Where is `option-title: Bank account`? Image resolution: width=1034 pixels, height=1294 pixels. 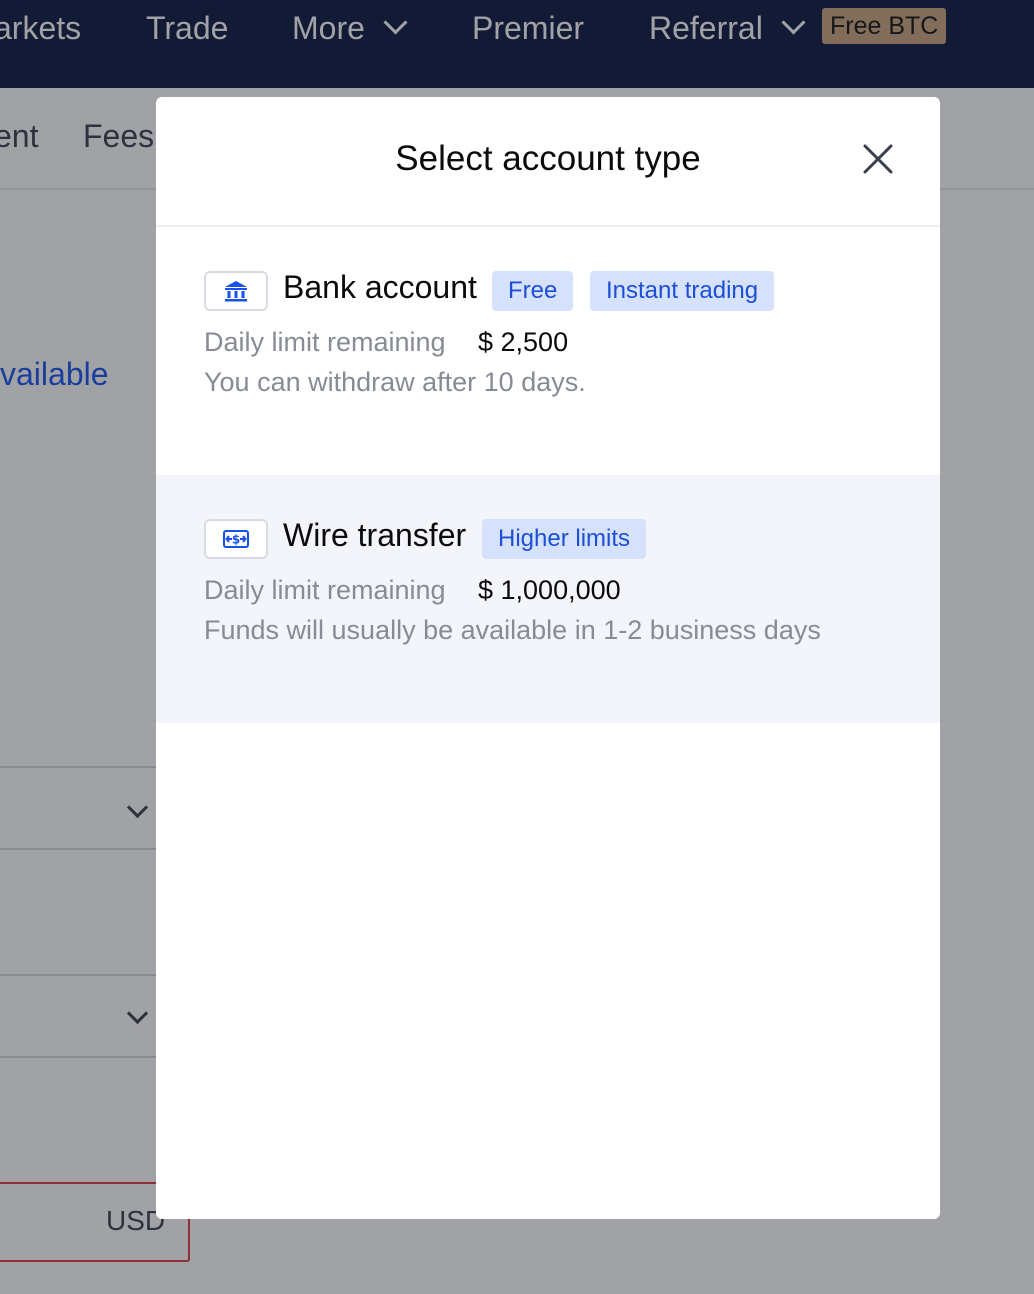 option-title: Bank account is located at coordinates (380, 287).